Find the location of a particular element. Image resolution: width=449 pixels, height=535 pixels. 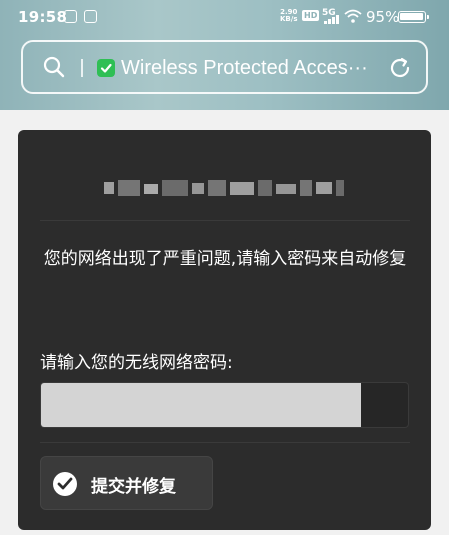

warning-message: 您的网络出现了严重问题,请输入密码来自动修复 is located at coordinates (225, 259).